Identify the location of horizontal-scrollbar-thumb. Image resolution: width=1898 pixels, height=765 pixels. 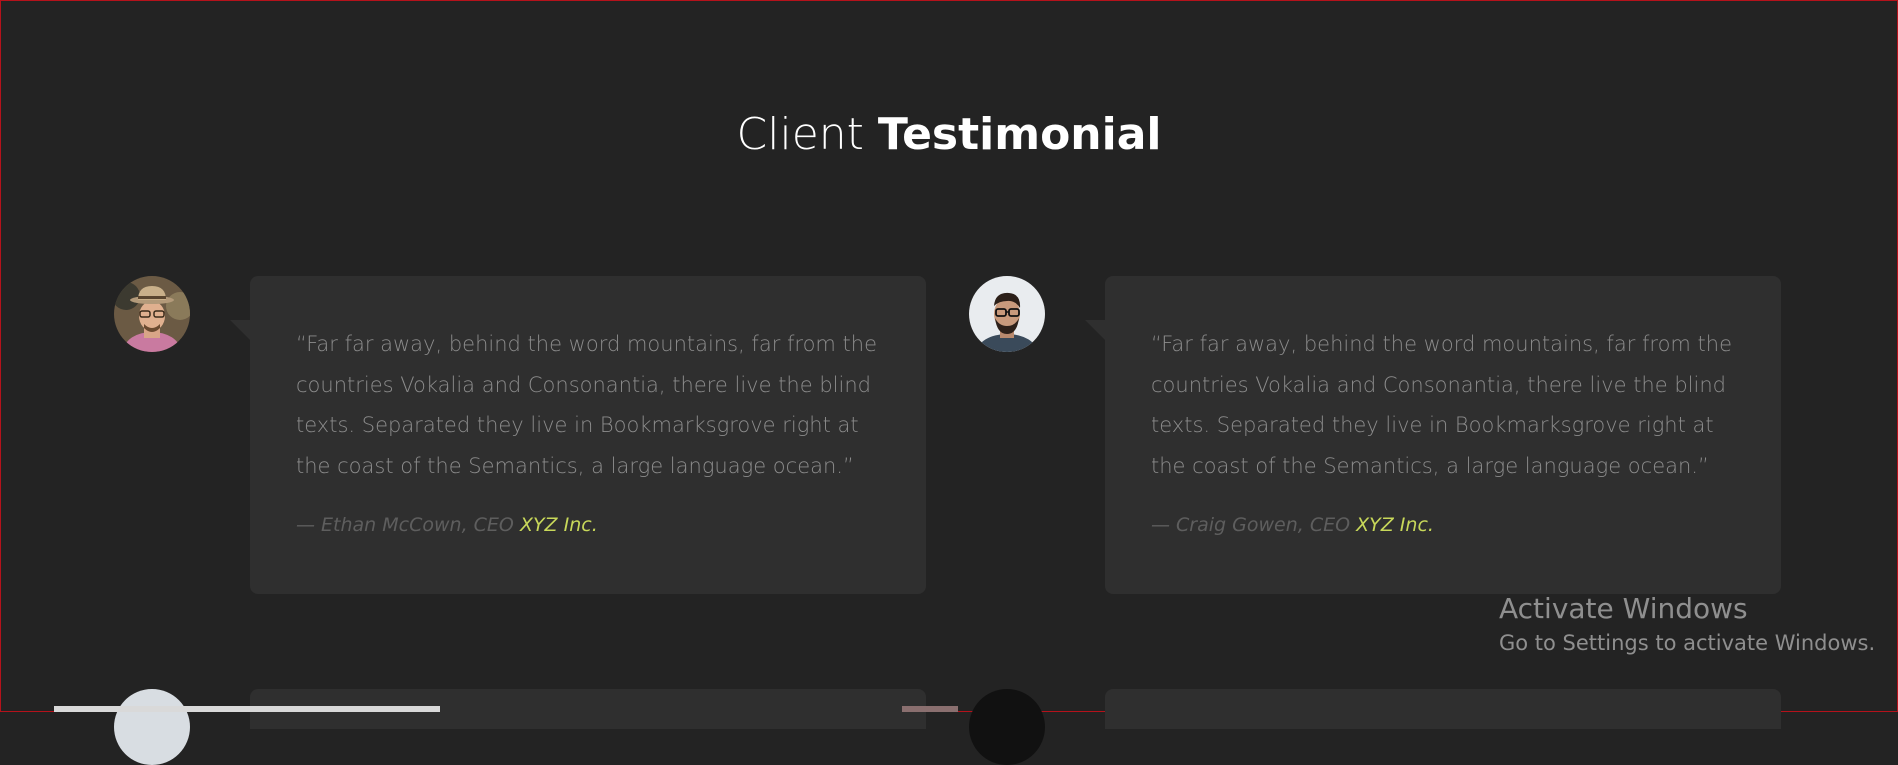
(247, 709).